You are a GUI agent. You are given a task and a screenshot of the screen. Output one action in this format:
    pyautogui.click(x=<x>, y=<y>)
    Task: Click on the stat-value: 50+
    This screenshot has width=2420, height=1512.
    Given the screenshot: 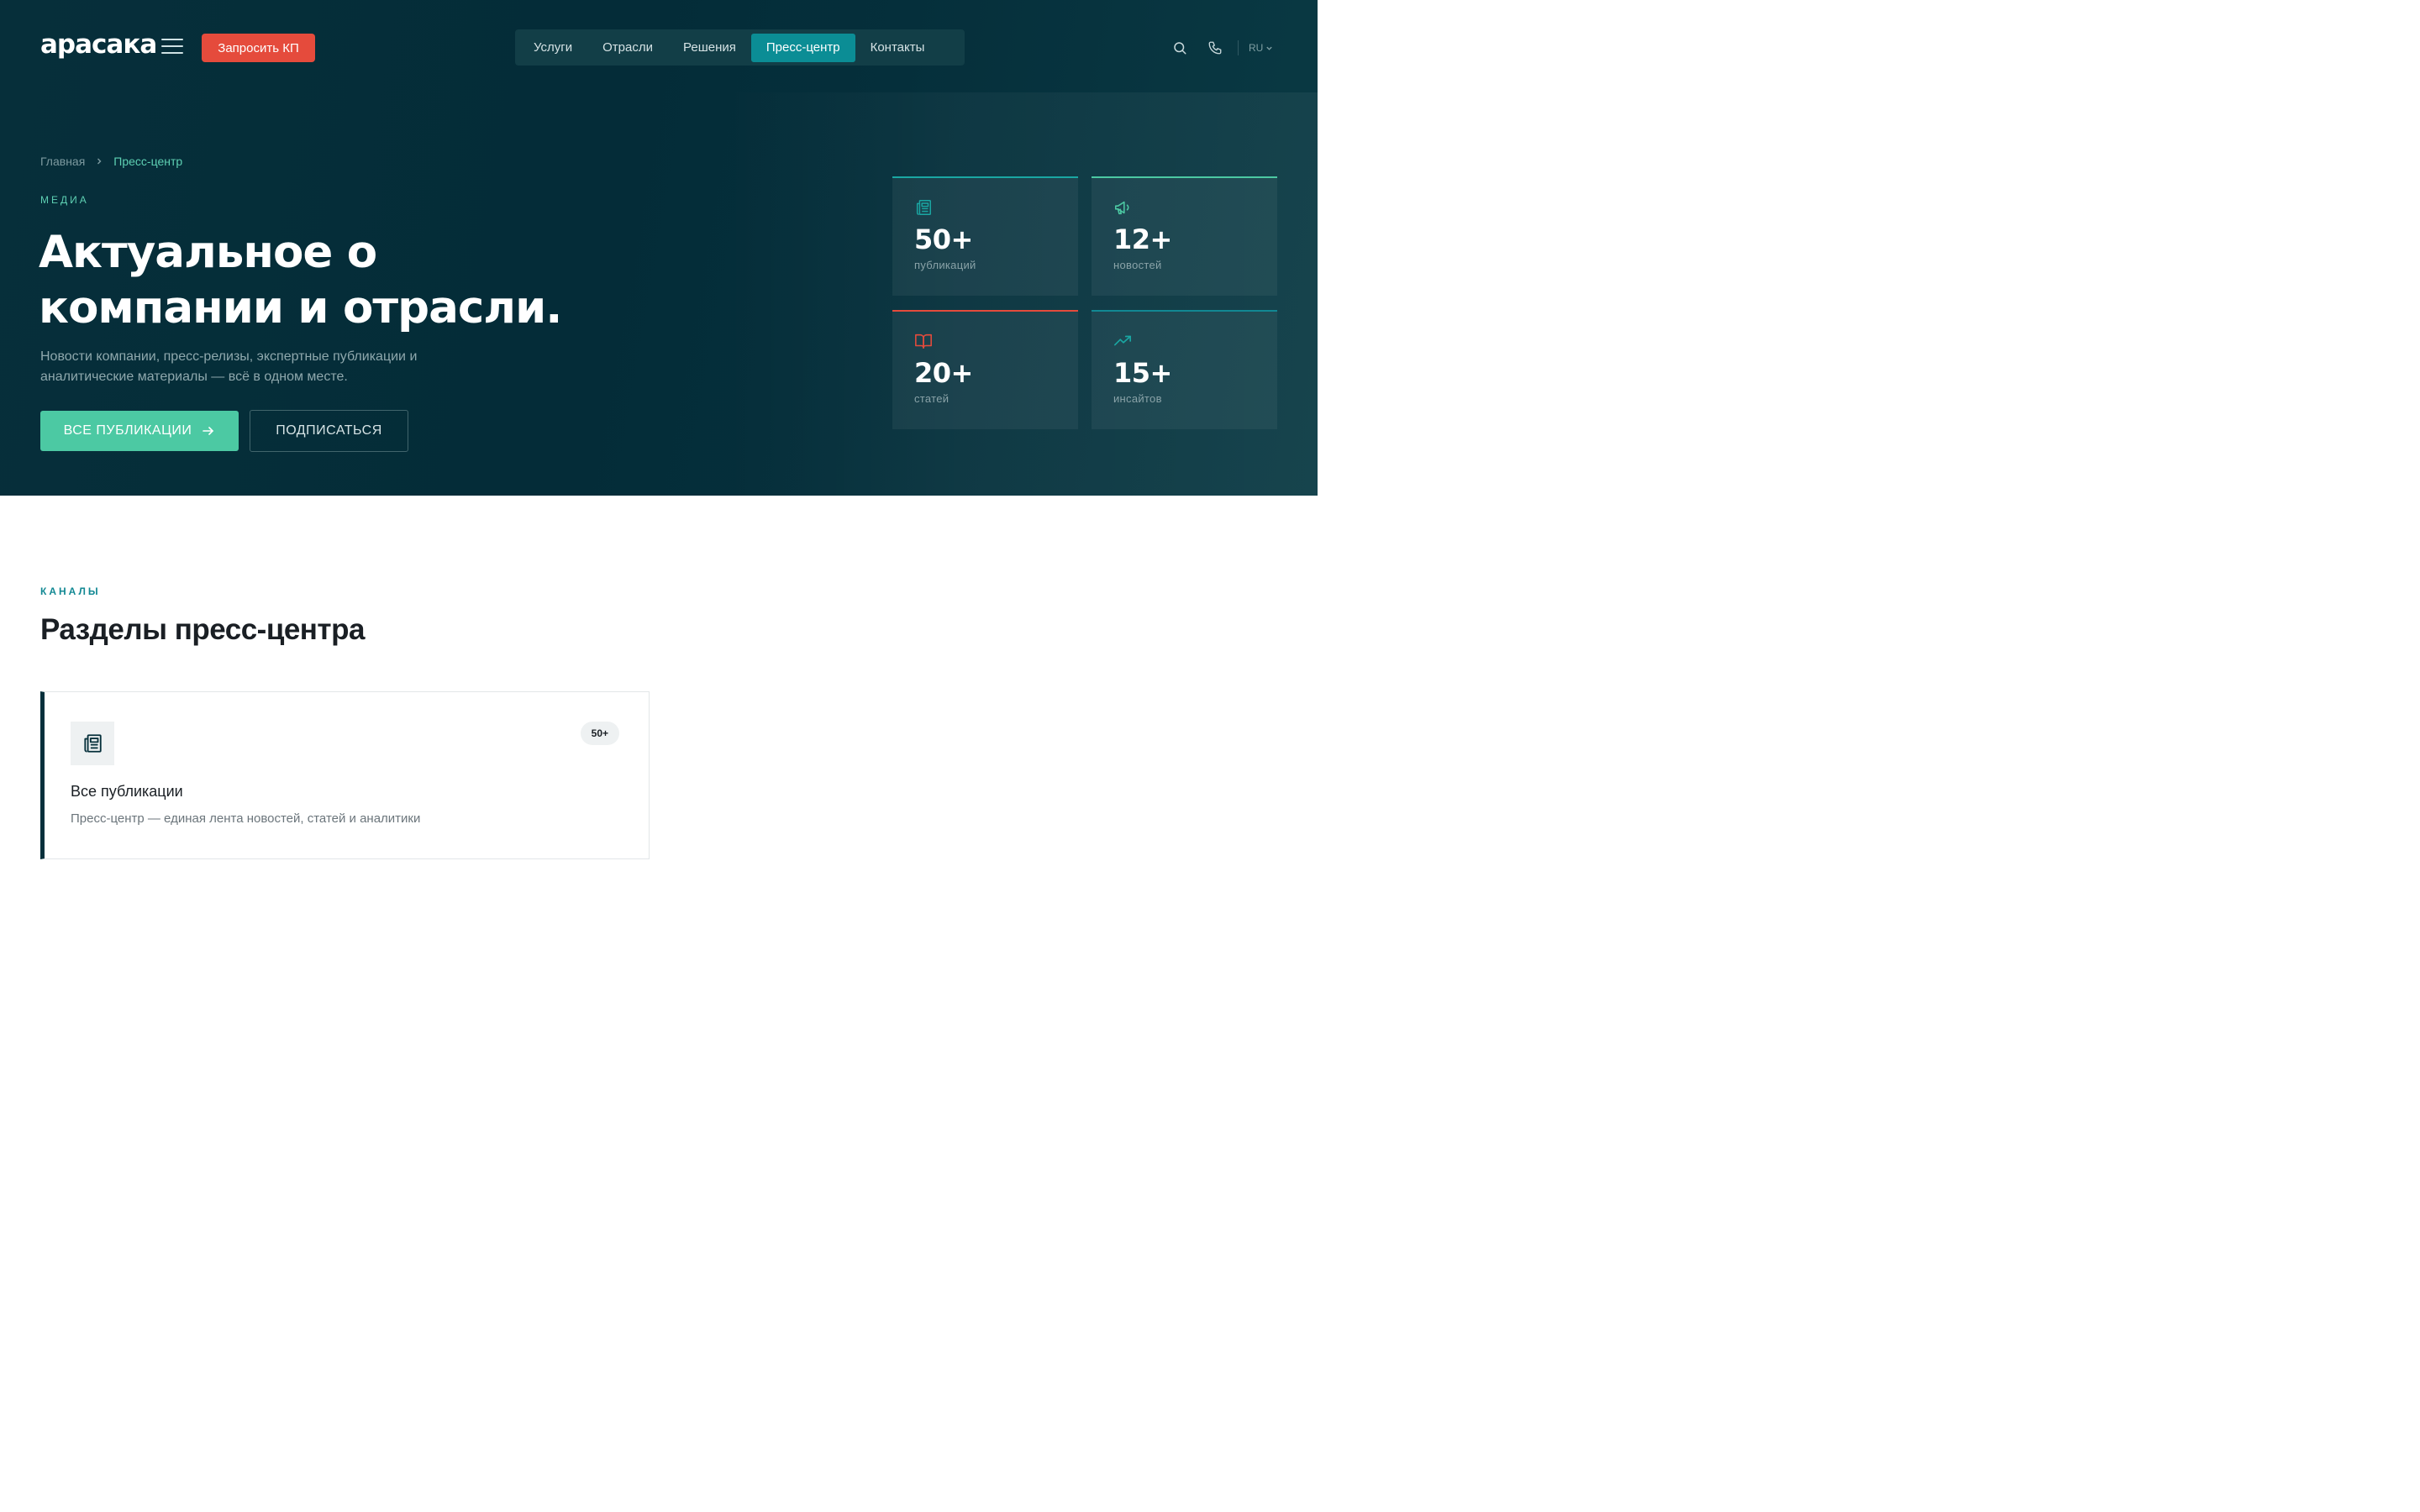 What is the action you would take?
    pyautogui.click(x=943, y=239)
    